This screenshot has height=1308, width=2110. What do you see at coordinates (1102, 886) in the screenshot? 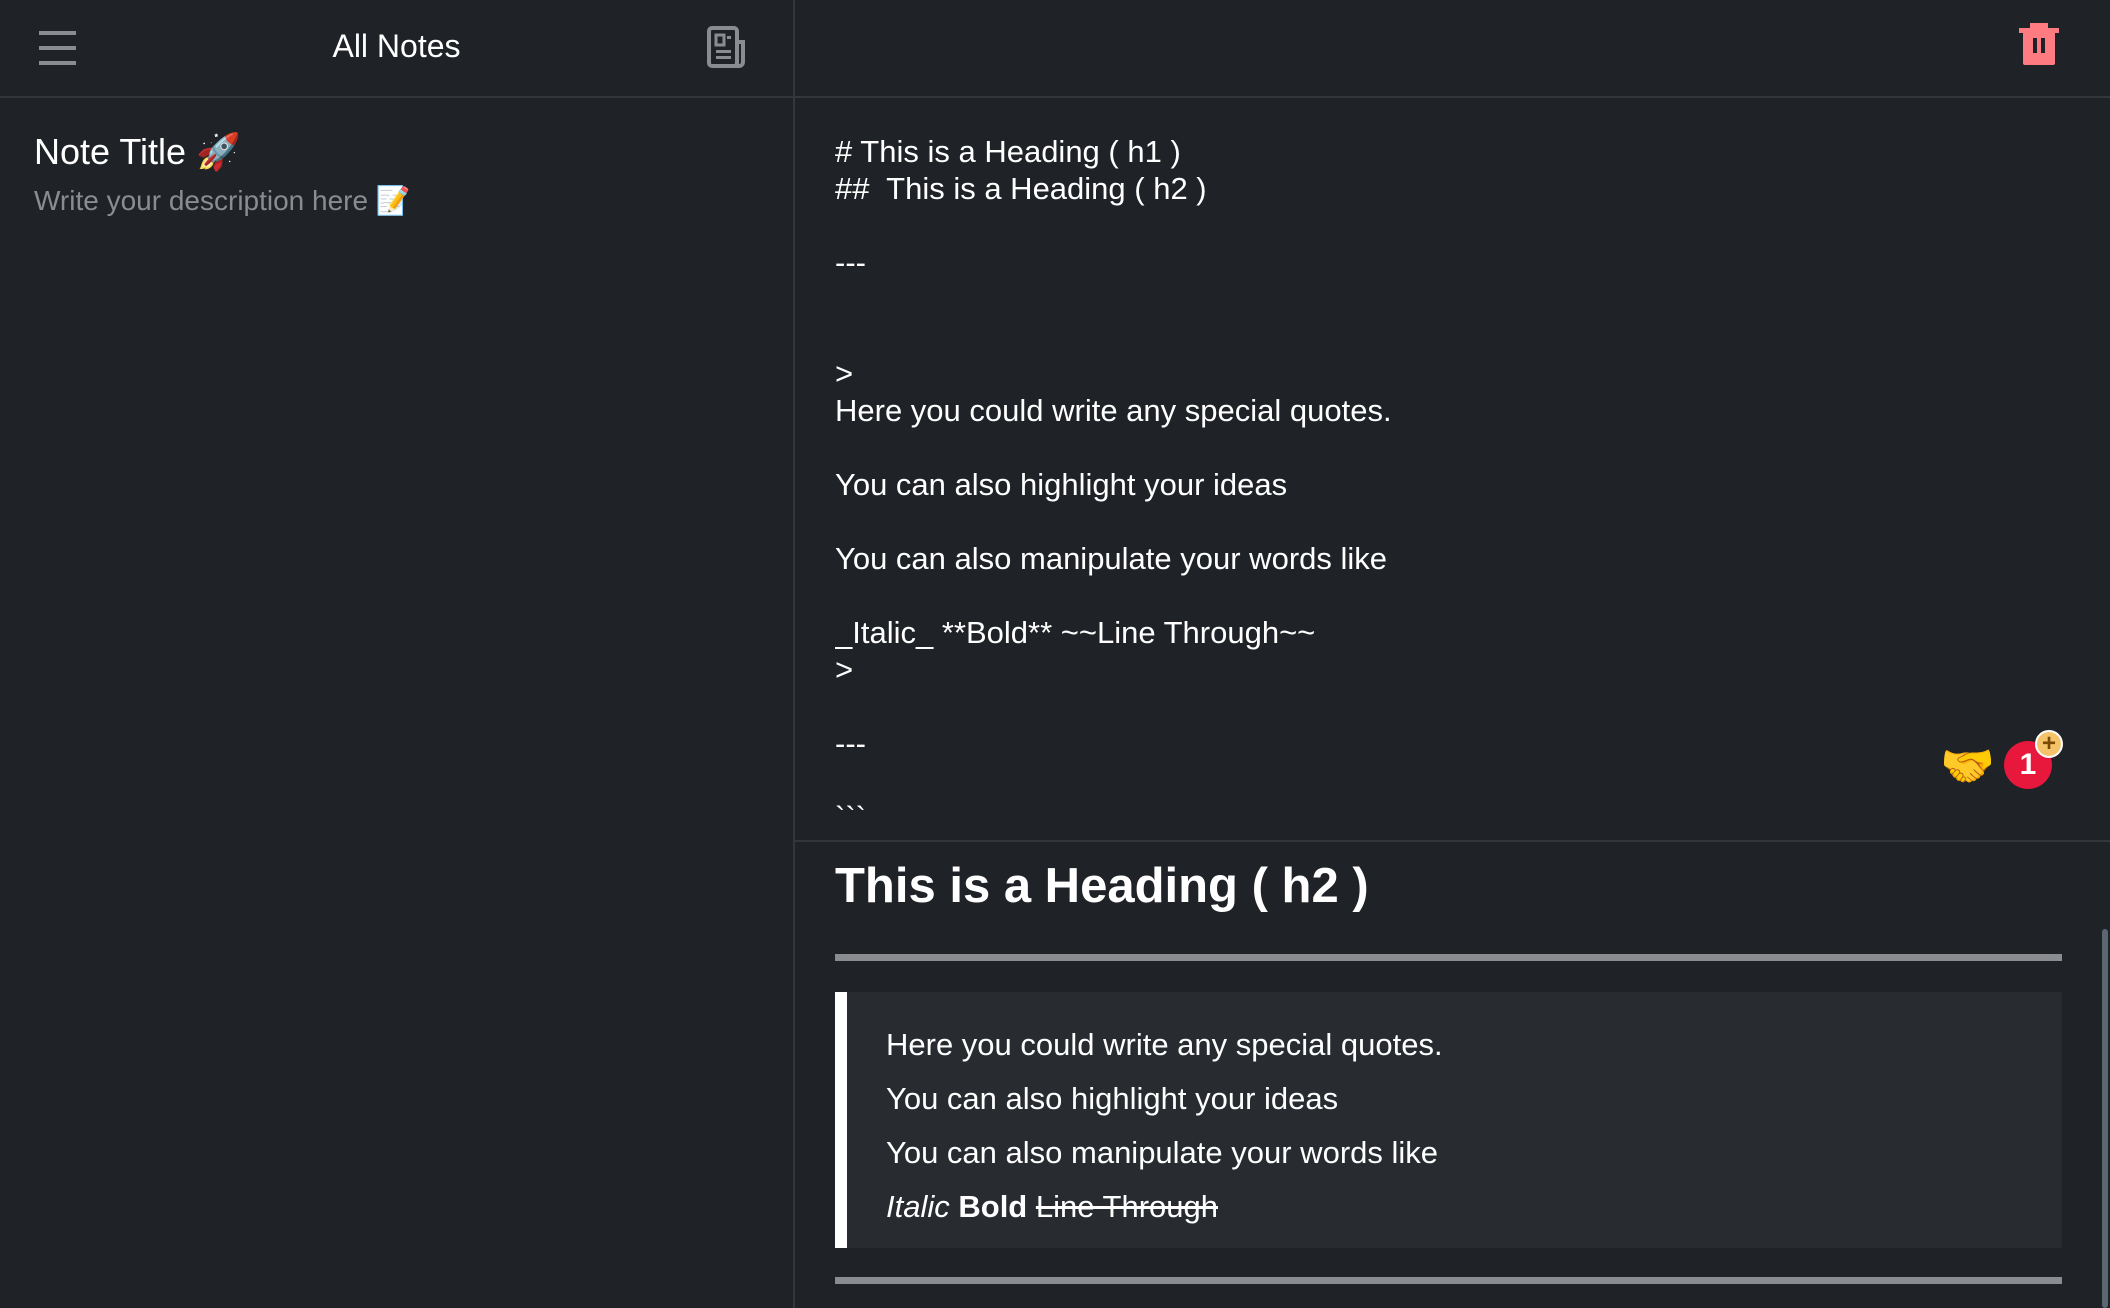
I see `preview-heading: This is a Heading ( h2 )` at bounding box center [1102, 886].